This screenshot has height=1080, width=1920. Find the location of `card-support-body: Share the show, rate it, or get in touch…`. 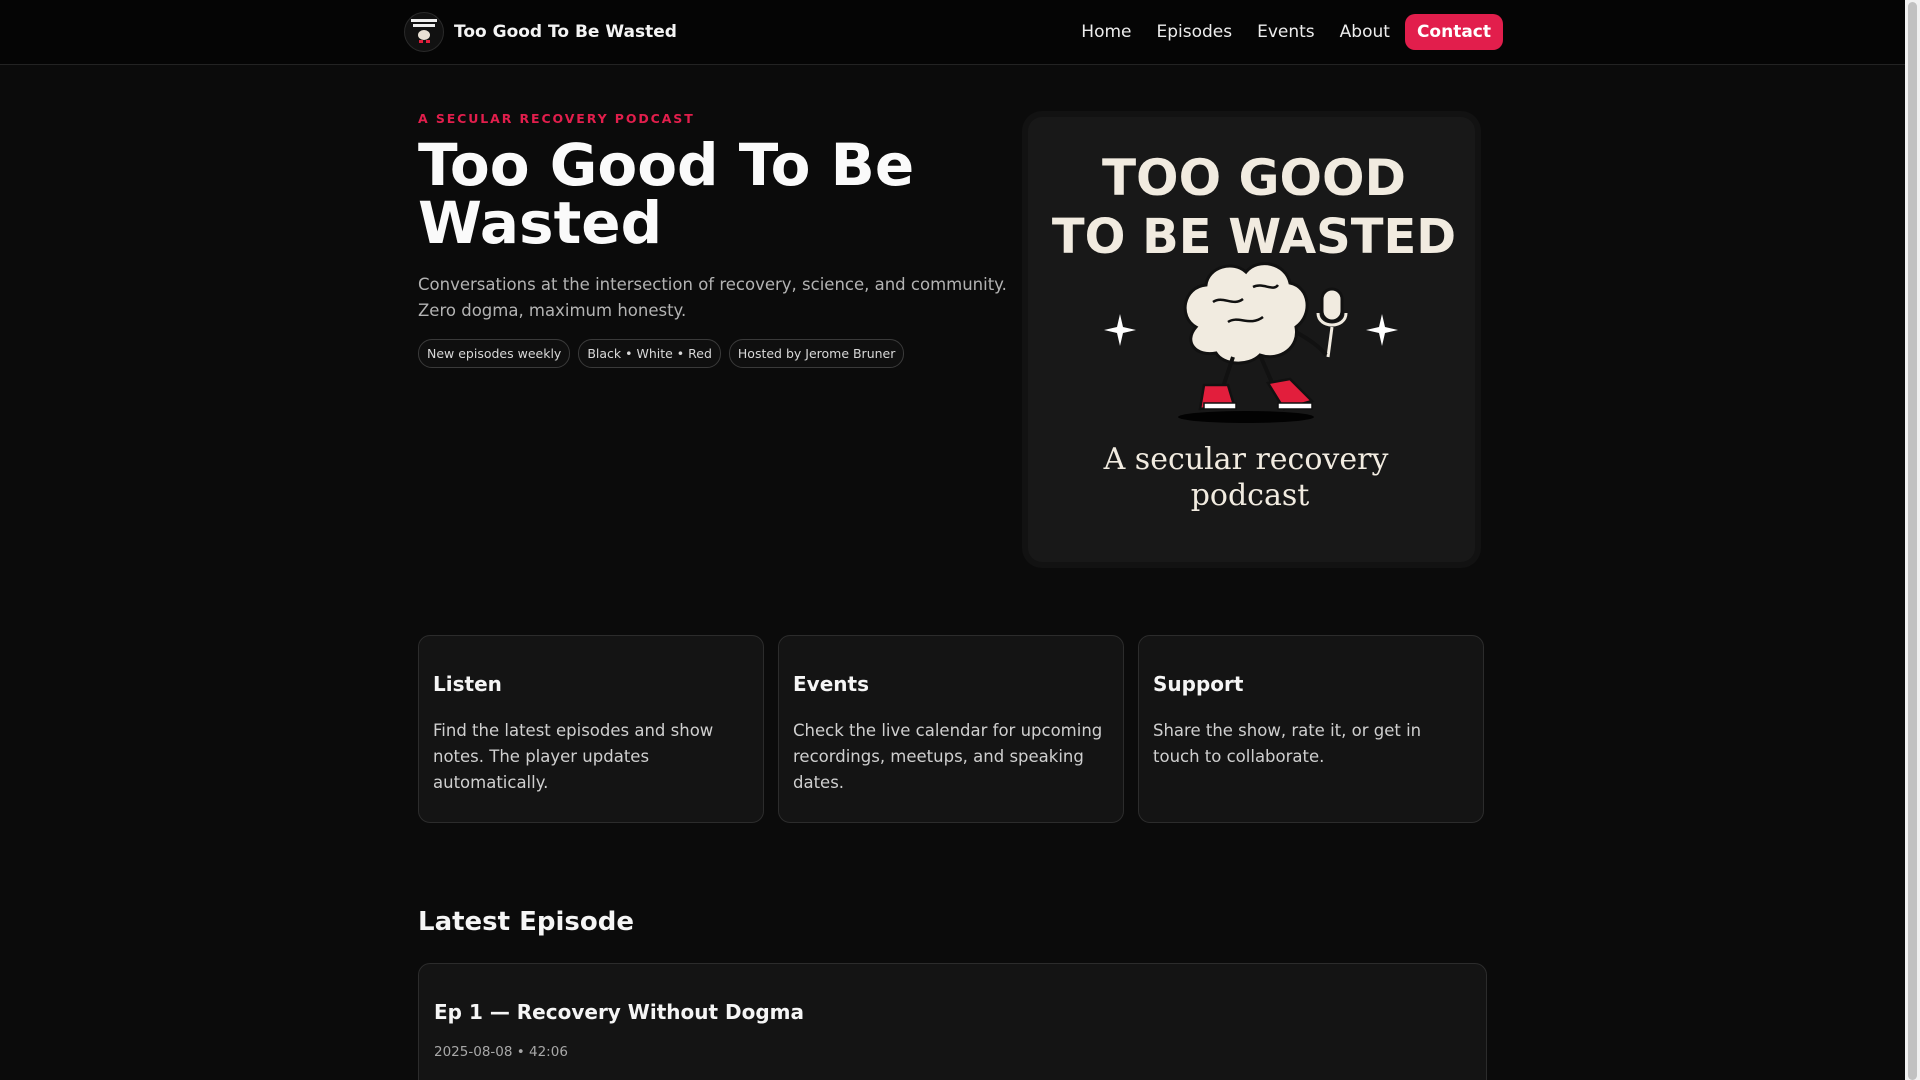

card-support-body: Share the show, rate it, or get in touch… is located at coordinates (1287, 743).